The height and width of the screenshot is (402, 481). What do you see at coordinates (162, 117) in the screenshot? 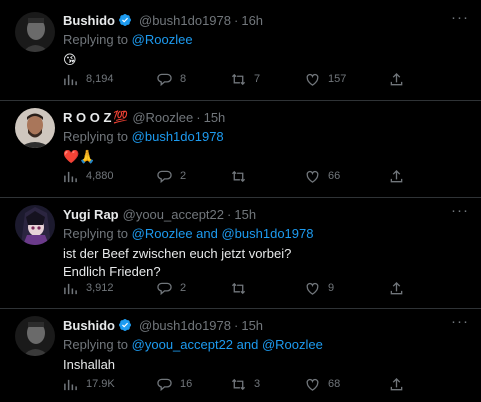
I see `user-handle: @Roozlee` at bounding box center [162, 117].